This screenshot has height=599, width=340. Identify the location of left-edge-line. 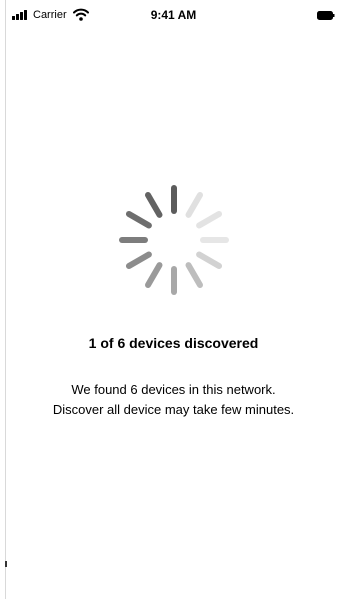
(5, 299).